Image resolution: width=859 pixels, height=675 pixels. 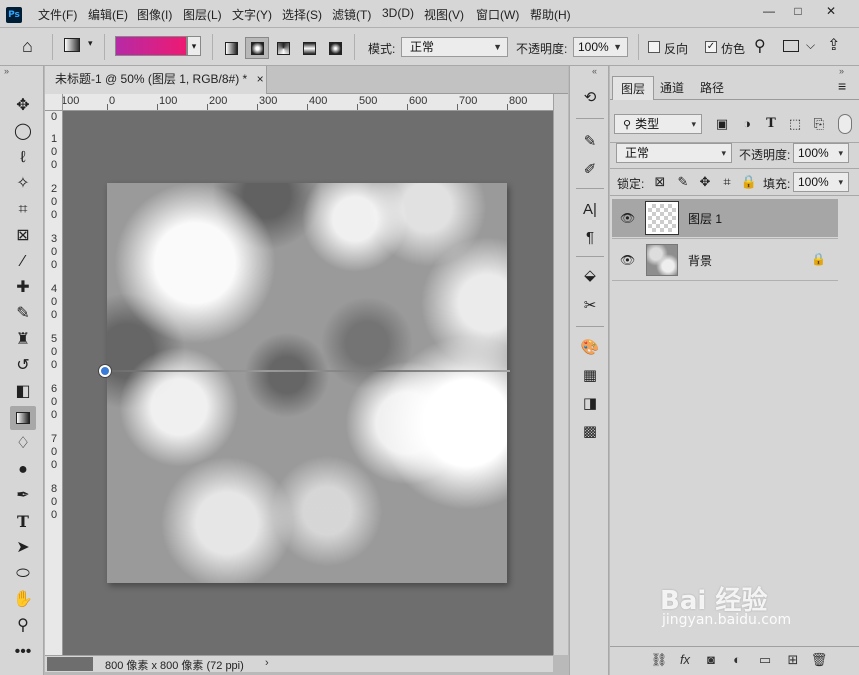 What do you see at coordinates (54, 383) in the screenshot?
I see `vertical-ruler: 0 100 200 300 400 500 600 700 800` at bounding box center [54, 383].